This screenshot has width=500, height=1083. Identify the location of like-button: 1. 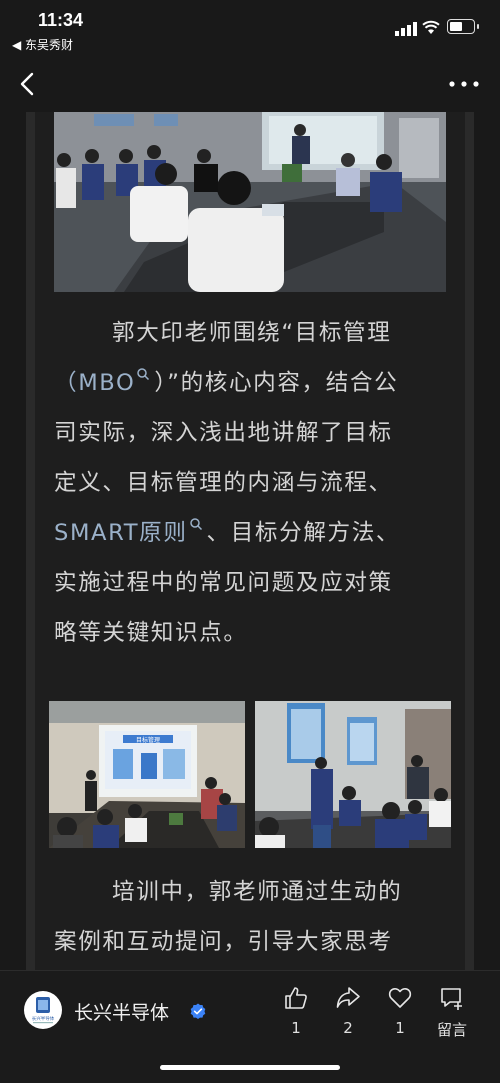
(296, 1011).